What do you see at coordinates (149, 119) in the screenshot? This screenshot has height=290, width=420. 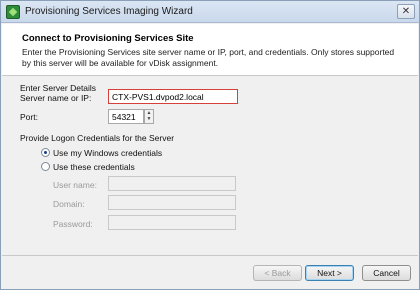 I see `spin-down-icon: ▼` at bounding box center [149, 119].